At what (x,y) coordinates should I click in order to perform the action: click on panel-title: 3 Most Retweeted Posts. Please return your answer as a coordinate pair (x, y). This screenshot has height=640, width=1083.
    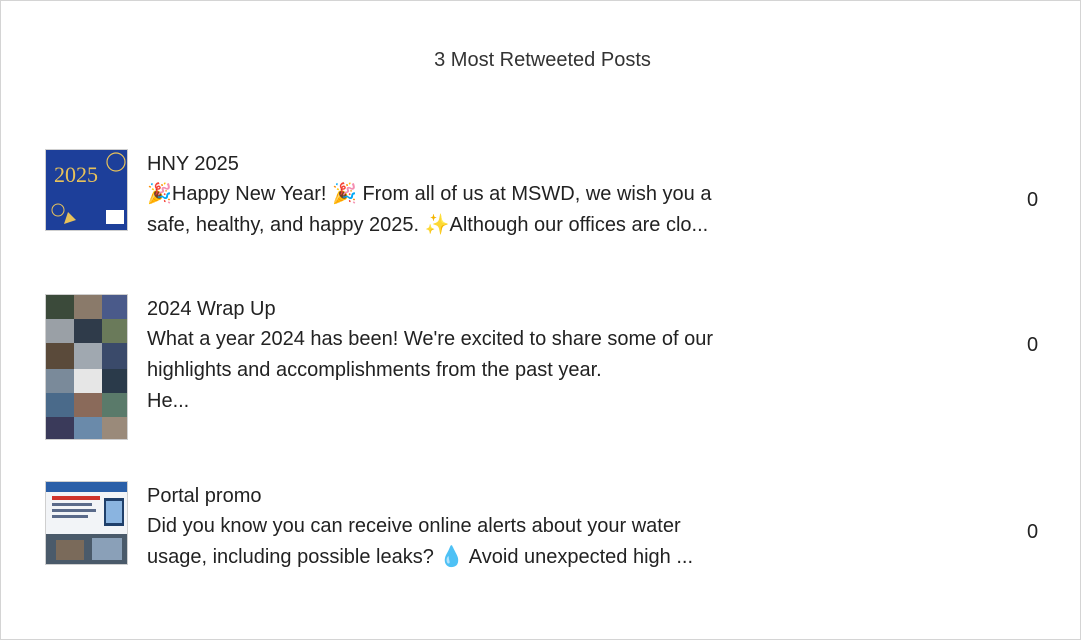
    Looking at the image, I should click on (542, 60).